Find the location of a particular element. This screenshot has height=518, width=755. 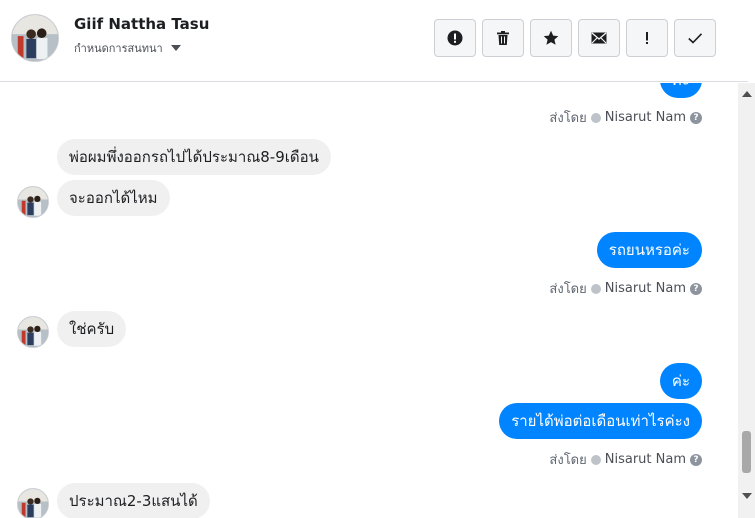

delete-button is located at coordinates (503, 38).